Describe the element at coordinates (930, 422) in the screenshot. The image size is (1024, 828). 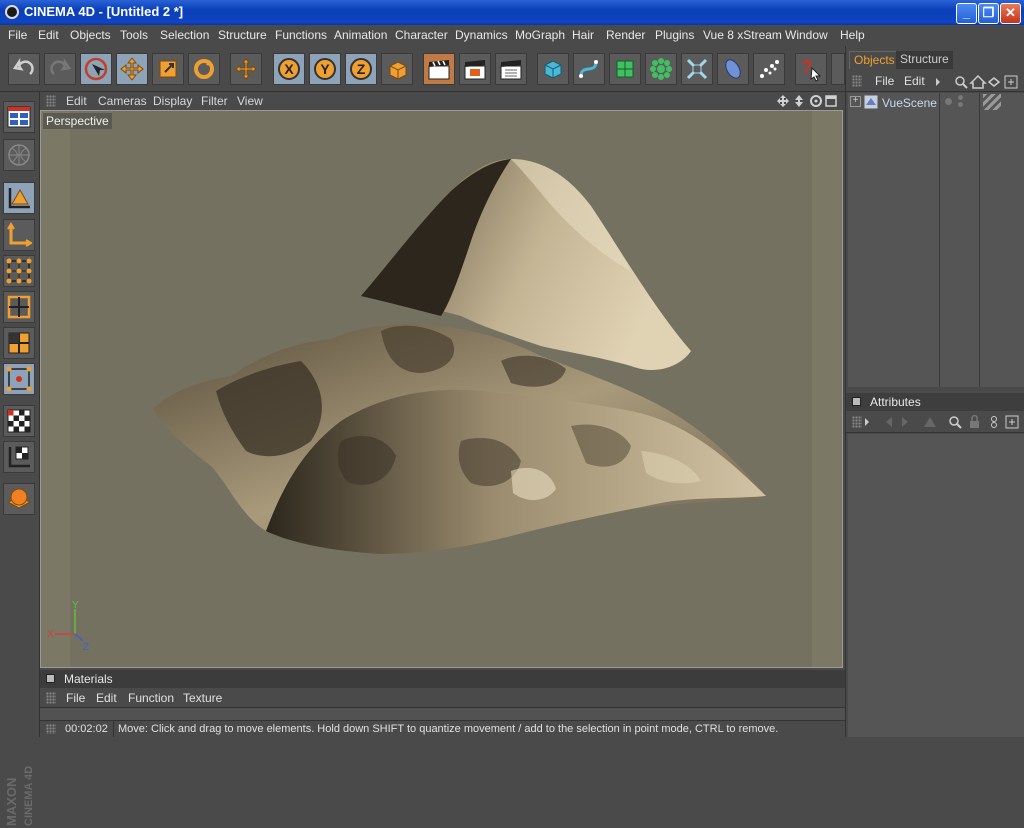
I see `up-arrow-icon` at that location.